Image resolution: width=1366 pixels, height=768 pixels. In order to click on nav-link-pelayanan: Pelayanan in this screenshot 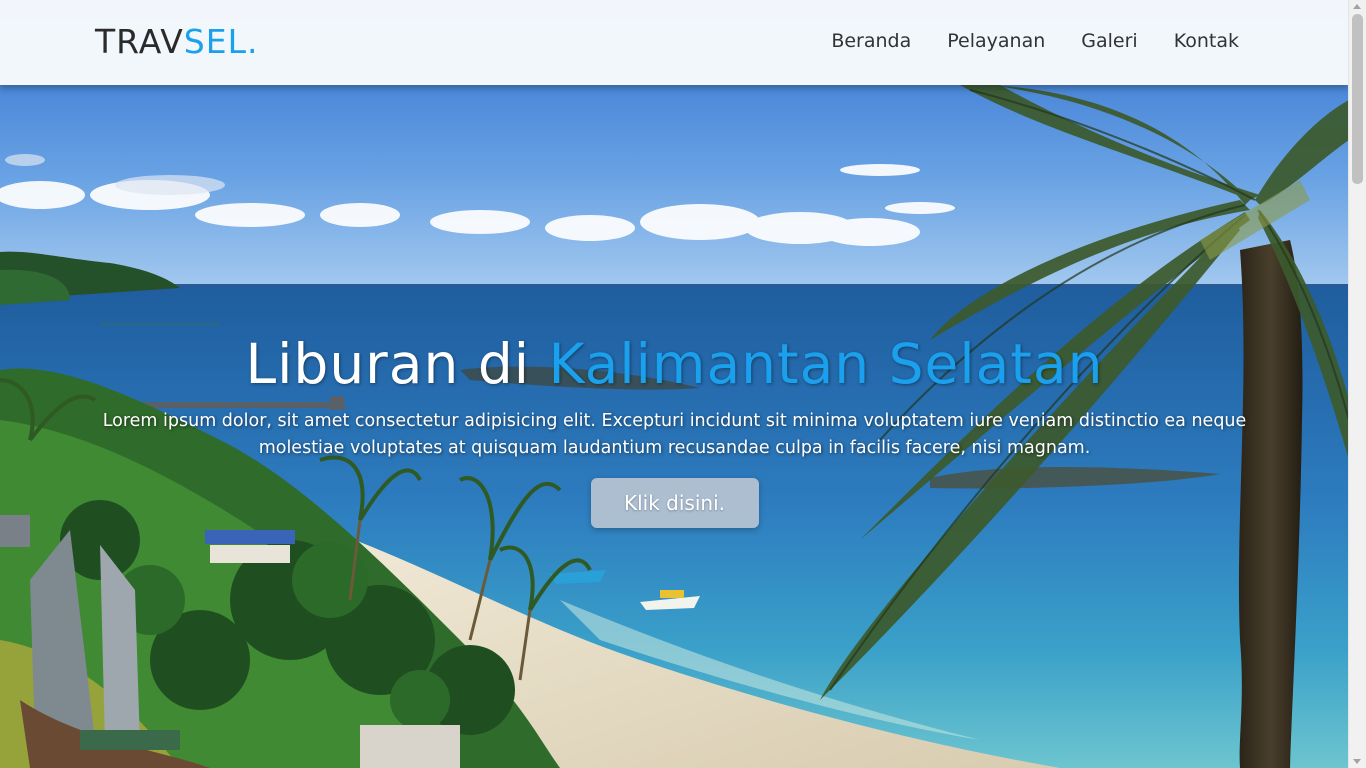, I will do `click(996, 41)`.